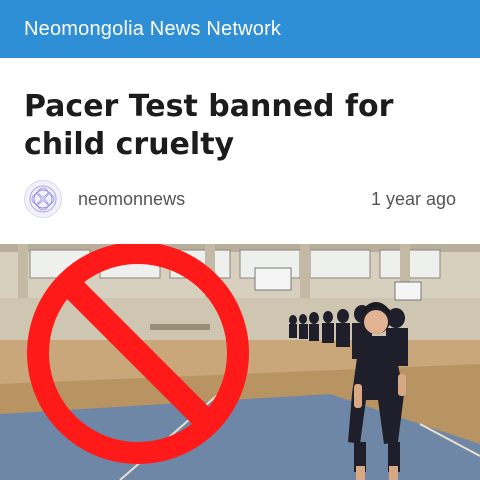 This screenshot has width=480, height=480. What do you see at coordinates (240, 199) in the screenshot?
I see `byline: neomonnews 1 year ago` at bounding box center [240, 199].